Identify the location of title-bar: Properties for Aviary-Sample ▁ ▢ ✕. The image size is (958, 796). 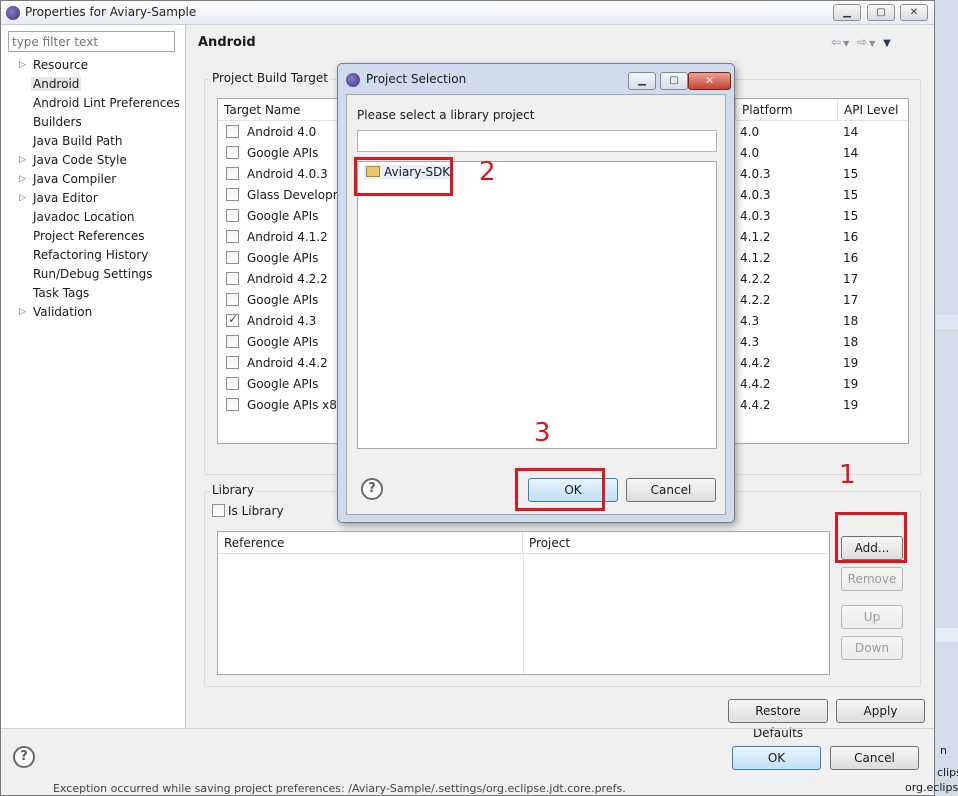
(467, 13).